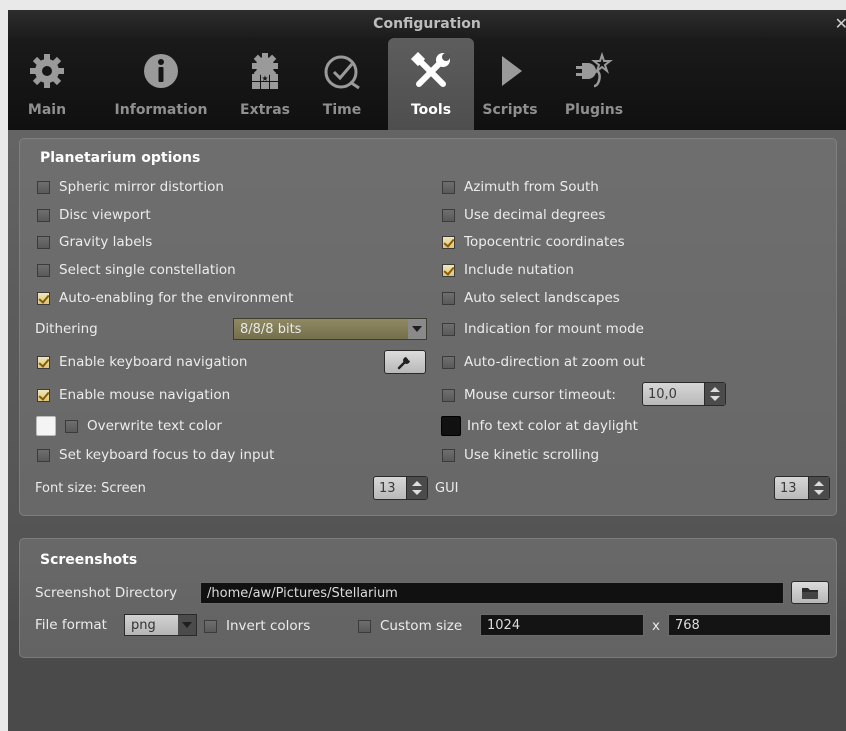  What do you see at coordinates (265, 110) in the screenshot?
I see `tab-label: Extras` at bounding box center [265, 110].